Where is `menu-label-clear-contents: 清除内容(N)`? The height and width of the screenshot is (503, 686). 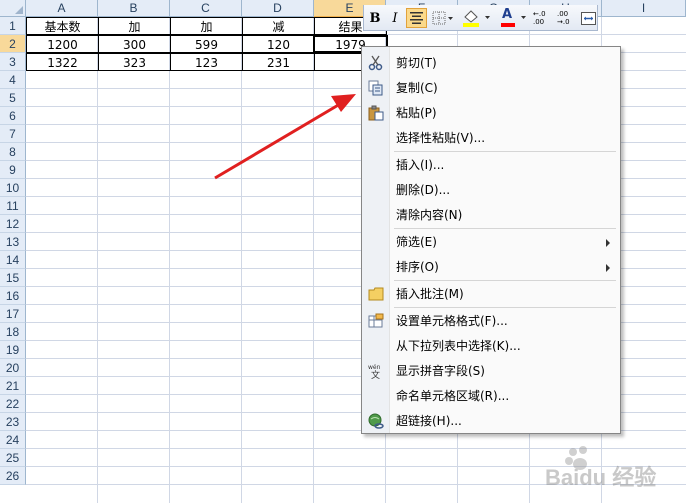 menu-label-clear-contents: 清除内容(N) is located at coordinates (429, 215).